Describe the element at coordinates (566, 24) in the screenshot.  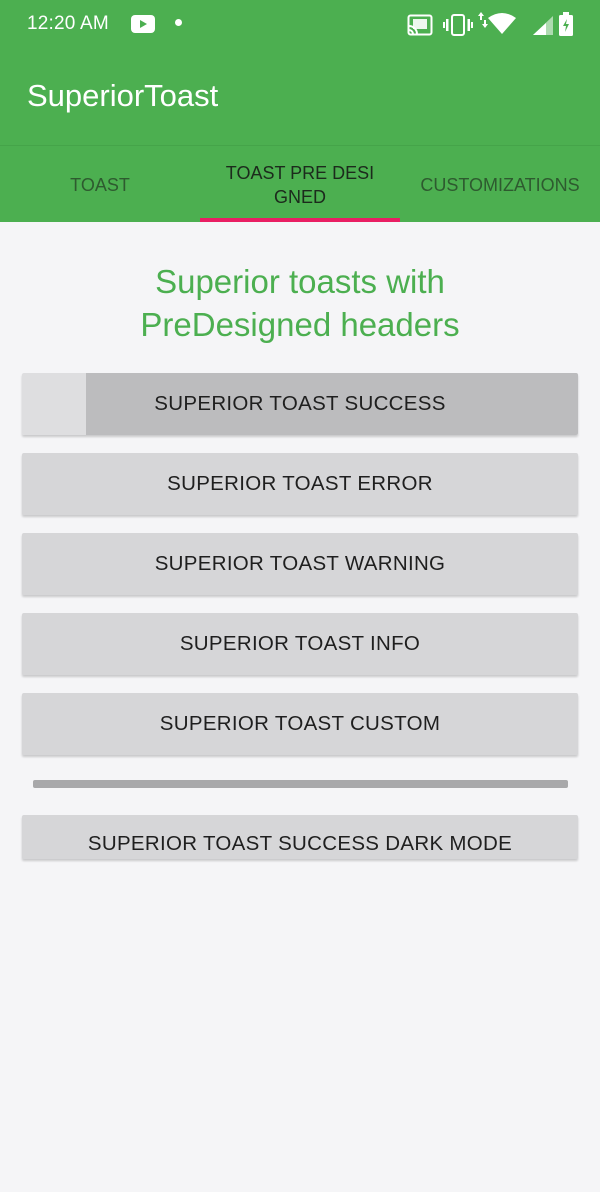
I see `battery-icon` at that location.